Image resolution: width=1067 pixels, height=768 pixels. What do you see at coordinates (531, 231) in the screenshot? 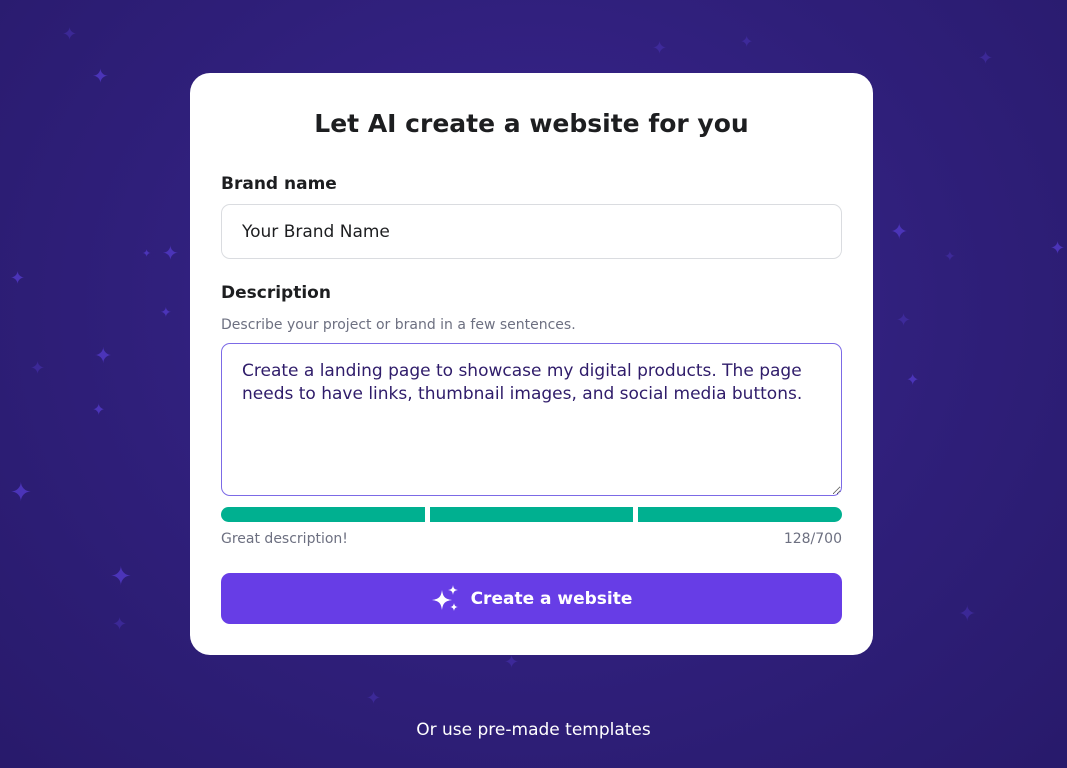
I see `brand-name-input` at bounding box center [531, 231].